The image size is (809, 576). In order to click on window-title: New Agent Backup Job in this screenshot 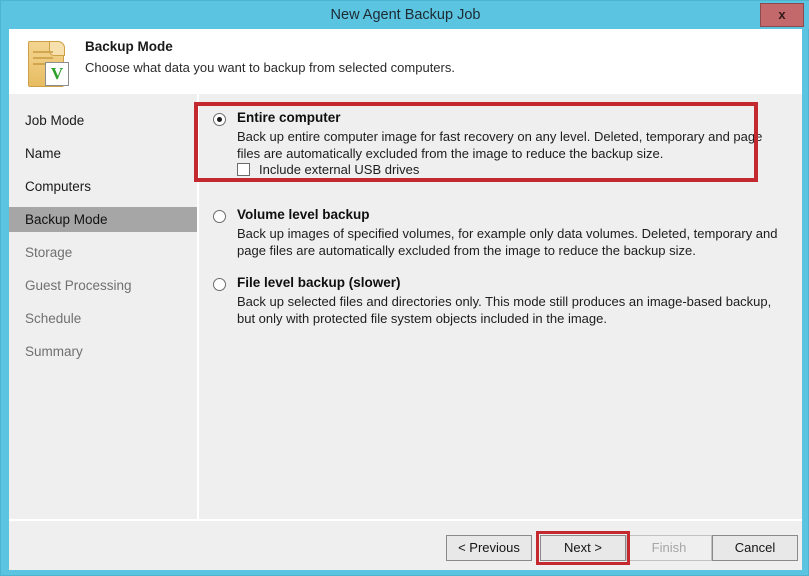, I will do `click(405, 15)`.